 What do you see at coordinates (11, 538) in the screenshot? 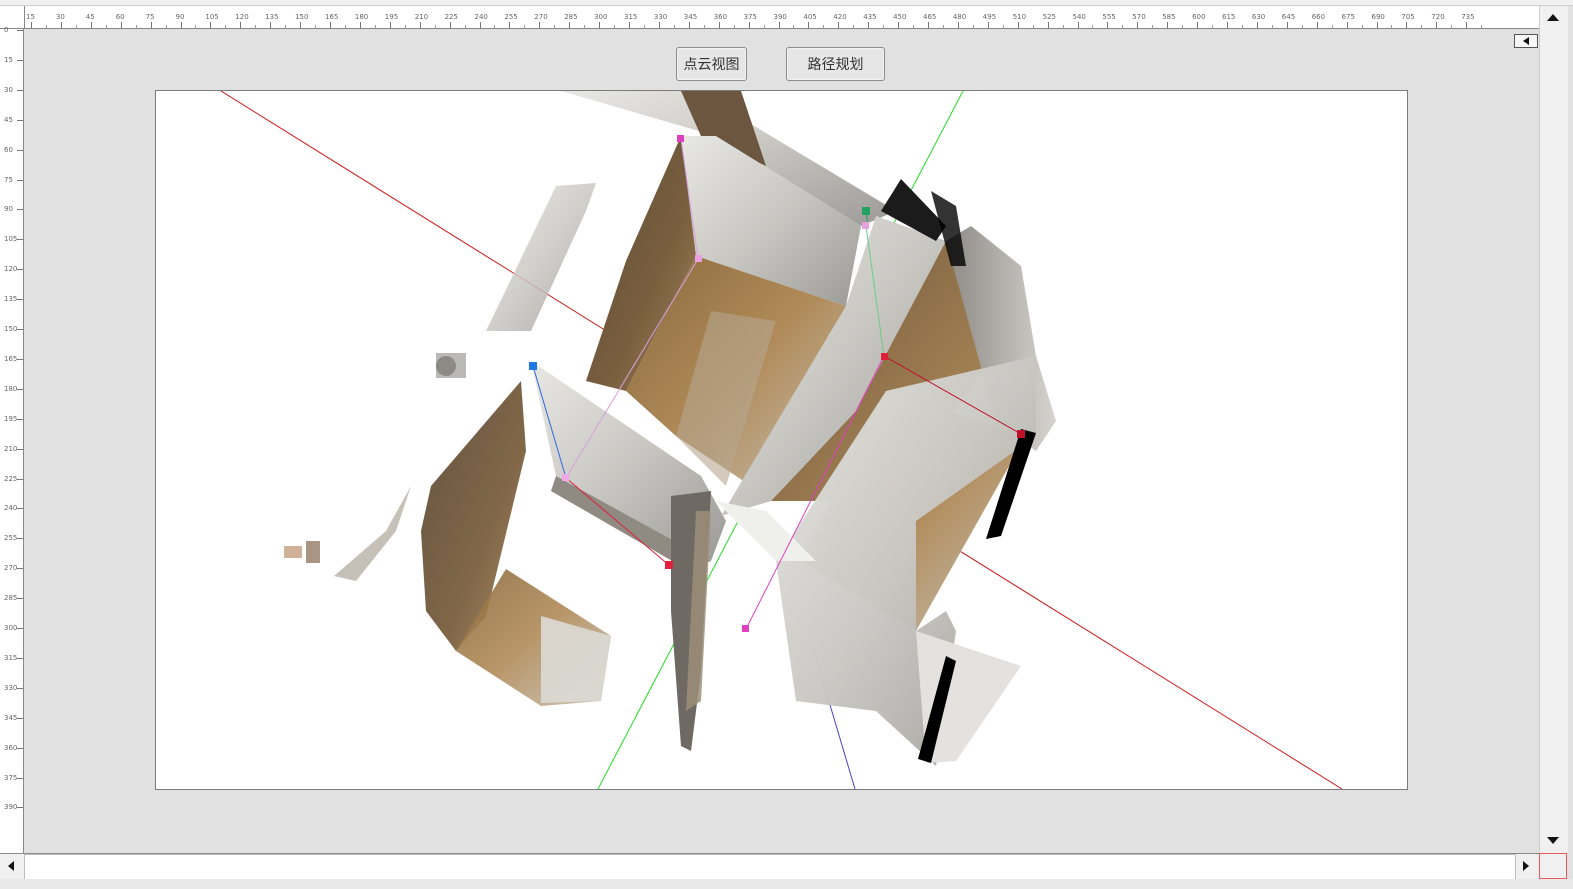
I see `ruler-v-label: 255` at bounding box center [11, 538].